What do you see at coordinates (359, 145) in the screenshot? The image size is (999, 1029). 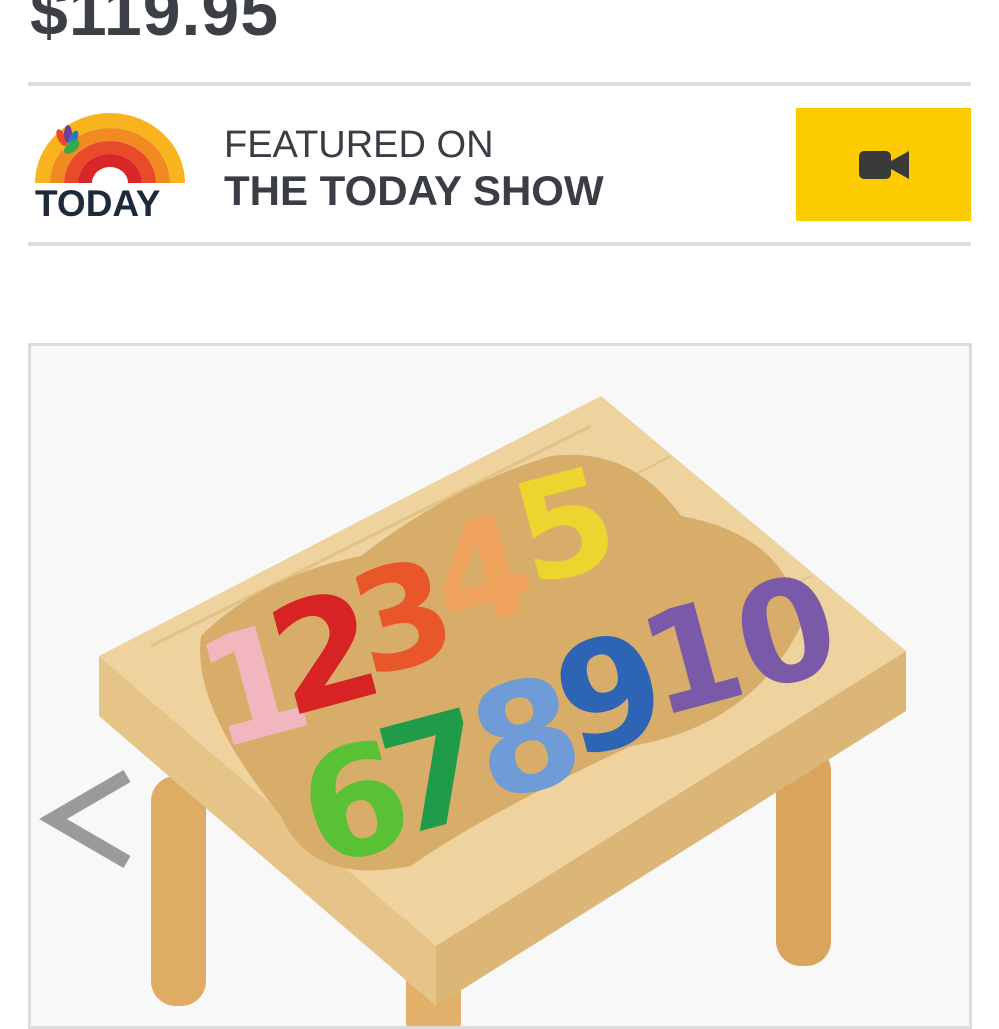 I see `featured-on-label: FEATURED ON` at bounding box center [359, 145].